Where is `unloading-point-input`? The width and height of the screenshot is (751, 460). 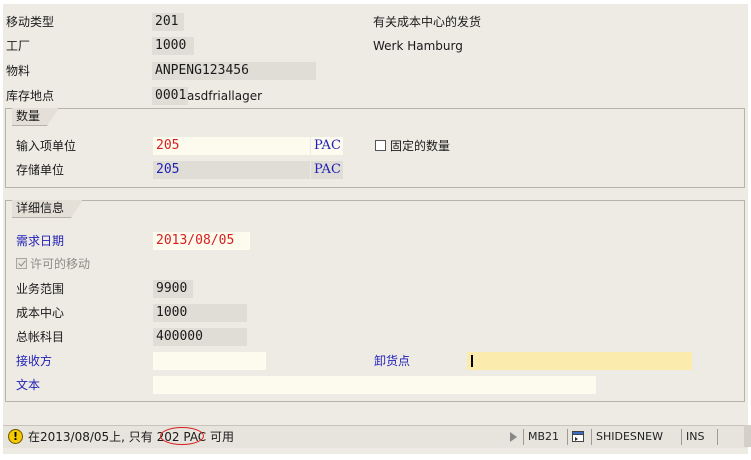
unloading-point-input is located at coordinates (579, 361).